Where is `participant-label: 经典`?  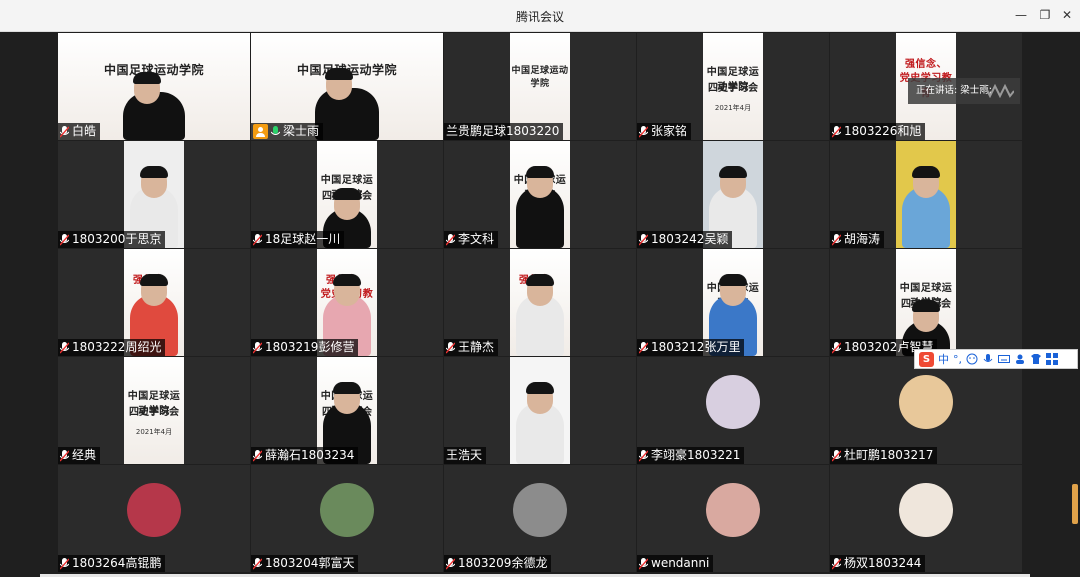
participant-label: 经典 is located at coordinates (79, 455).